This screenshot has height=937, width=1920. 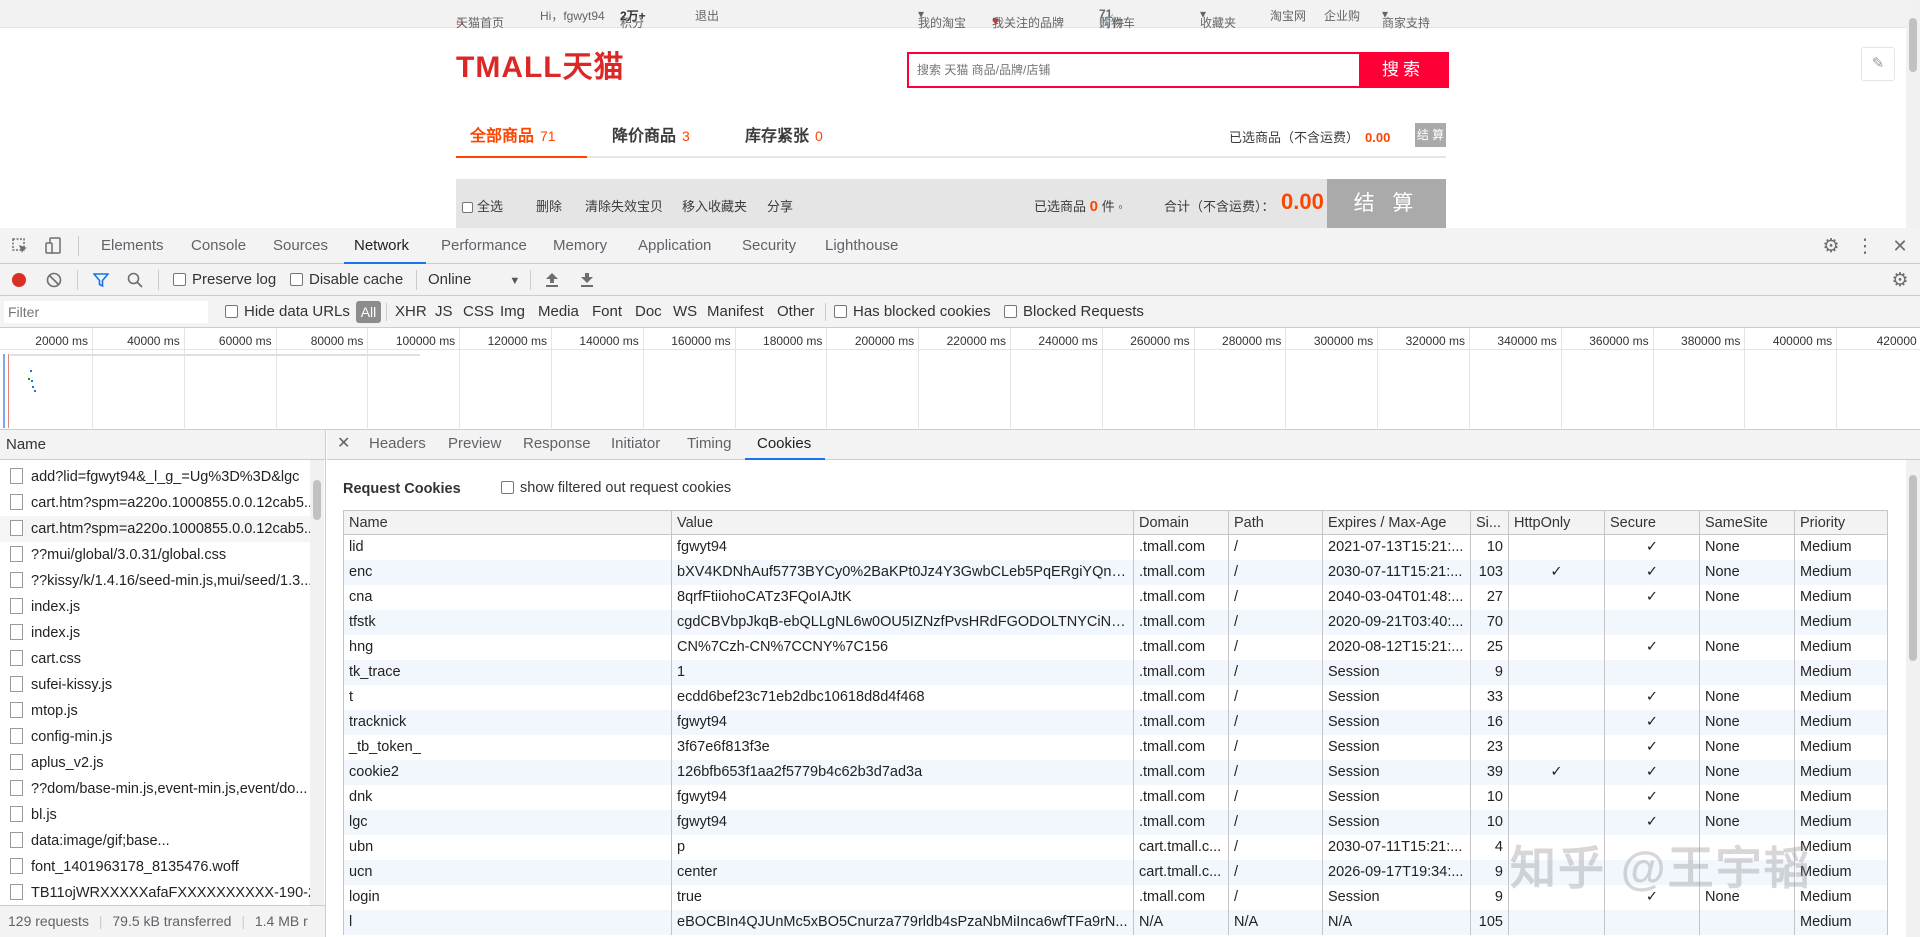 I want to click on filter-type-js: JS, so click(x=444, y=311).